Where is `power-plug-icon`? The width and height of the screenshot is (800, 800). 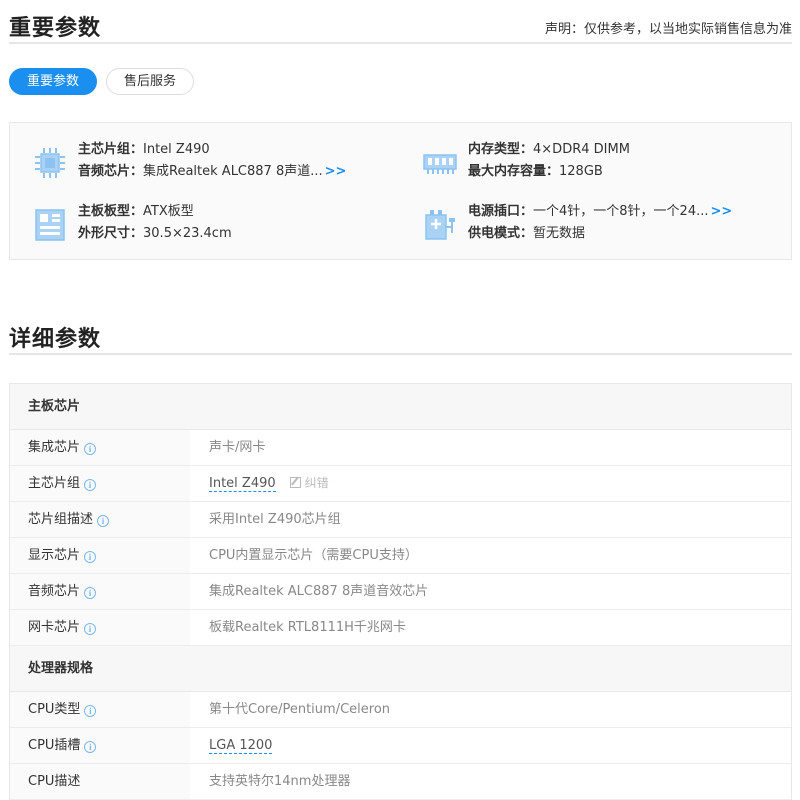
power-plug-icon is located at coordinates (440, 225).